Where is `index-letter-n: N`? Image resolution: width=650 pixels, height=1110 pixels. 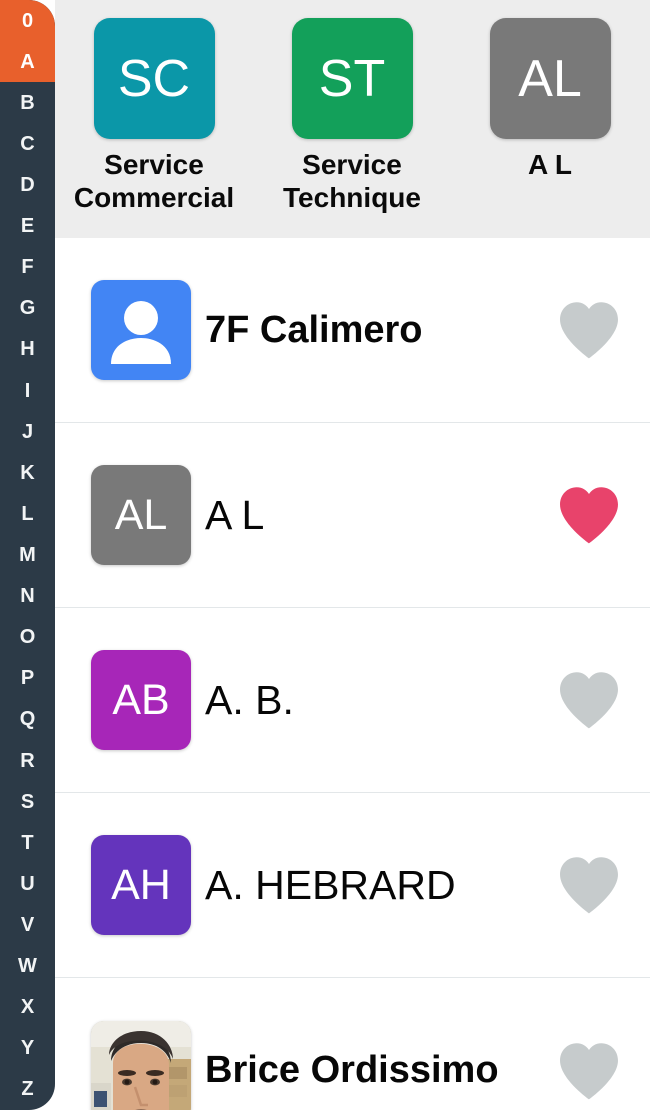 index-letter-n: N is located at coordinates (27, 596).